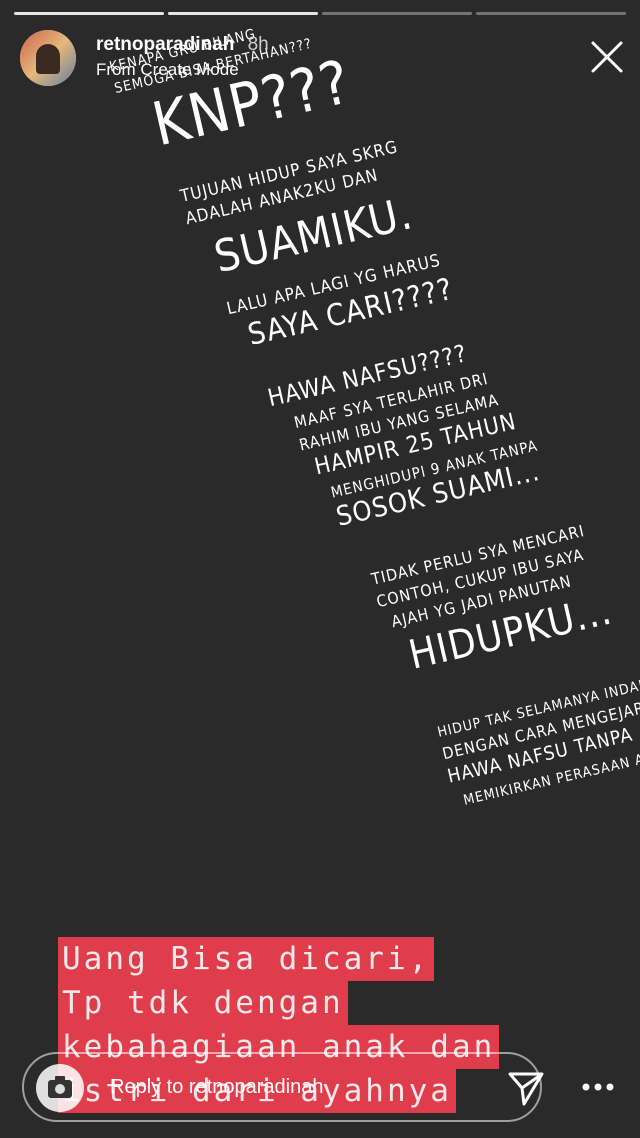  I want to click on username-row: retnoparadinah 8h, so click(182, 45).